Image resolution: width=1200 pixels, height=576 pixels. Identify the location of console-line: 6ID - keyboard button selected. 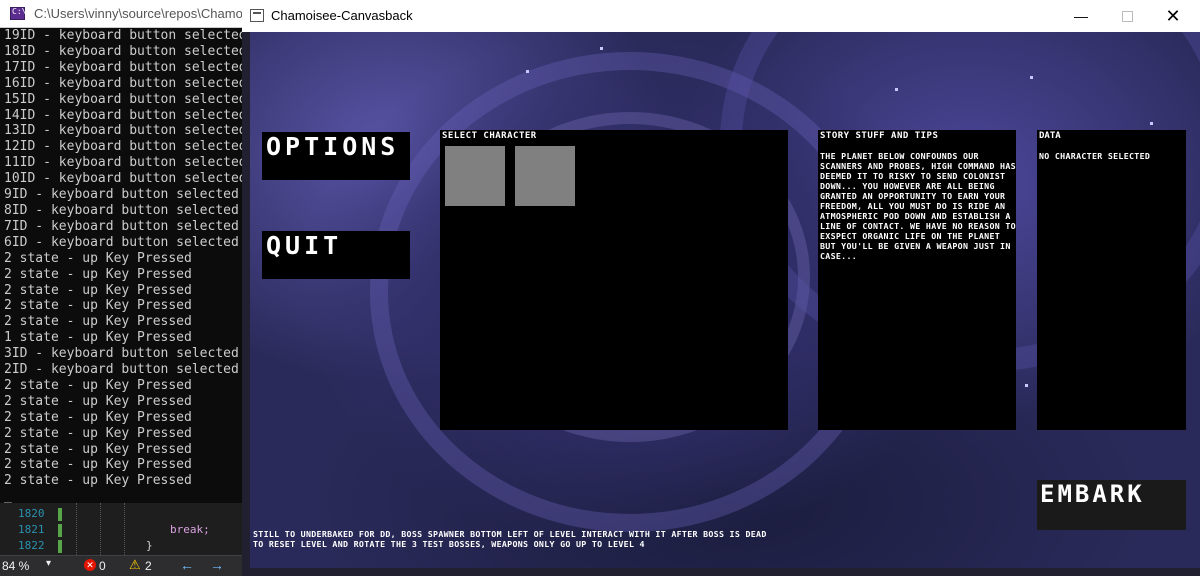
(121, 242).